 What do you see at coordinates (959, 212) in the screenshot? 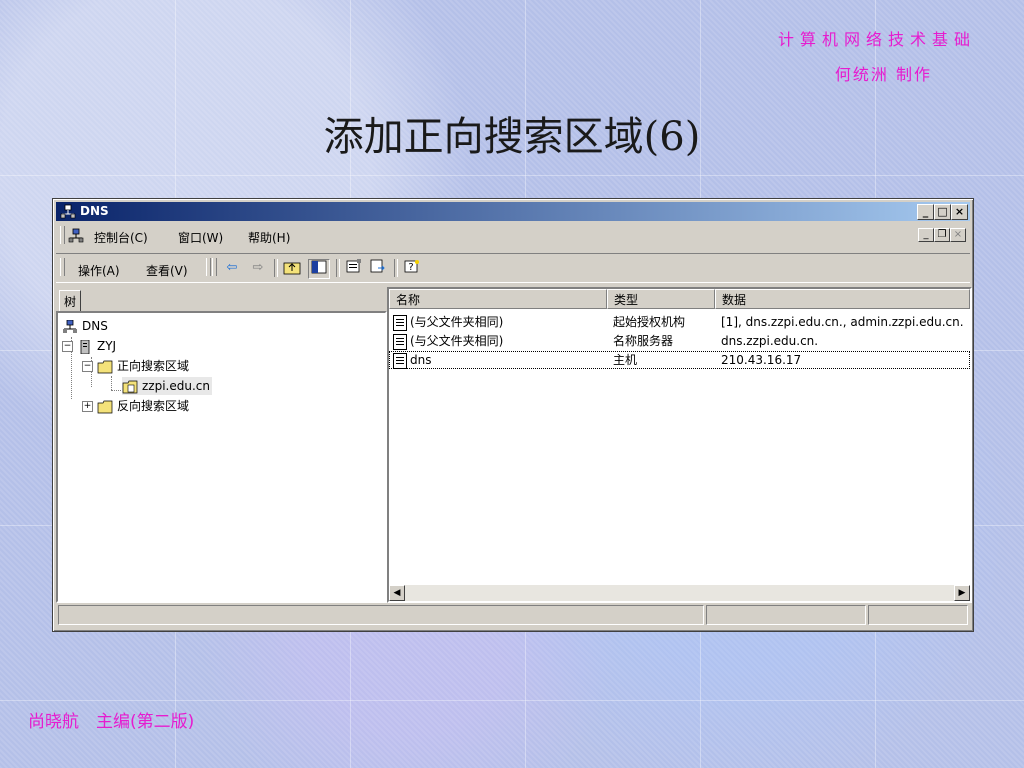
I see `close-button: ×` at bounding box center [959, 212].